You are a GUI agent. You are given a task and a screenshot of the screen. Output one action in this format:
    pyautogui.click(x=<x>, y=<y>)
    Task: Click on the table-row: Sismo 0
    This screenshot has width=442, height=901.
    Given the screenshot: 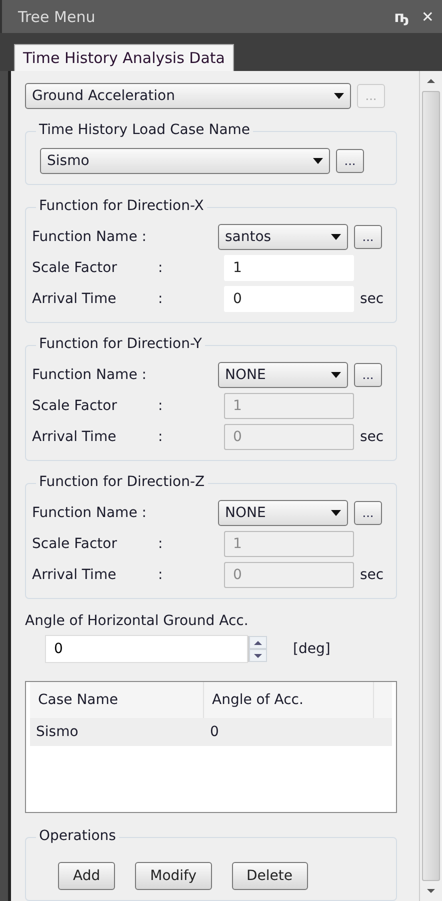 What is the action you would take?
    pyautogui.click(x=211, y=732)
    